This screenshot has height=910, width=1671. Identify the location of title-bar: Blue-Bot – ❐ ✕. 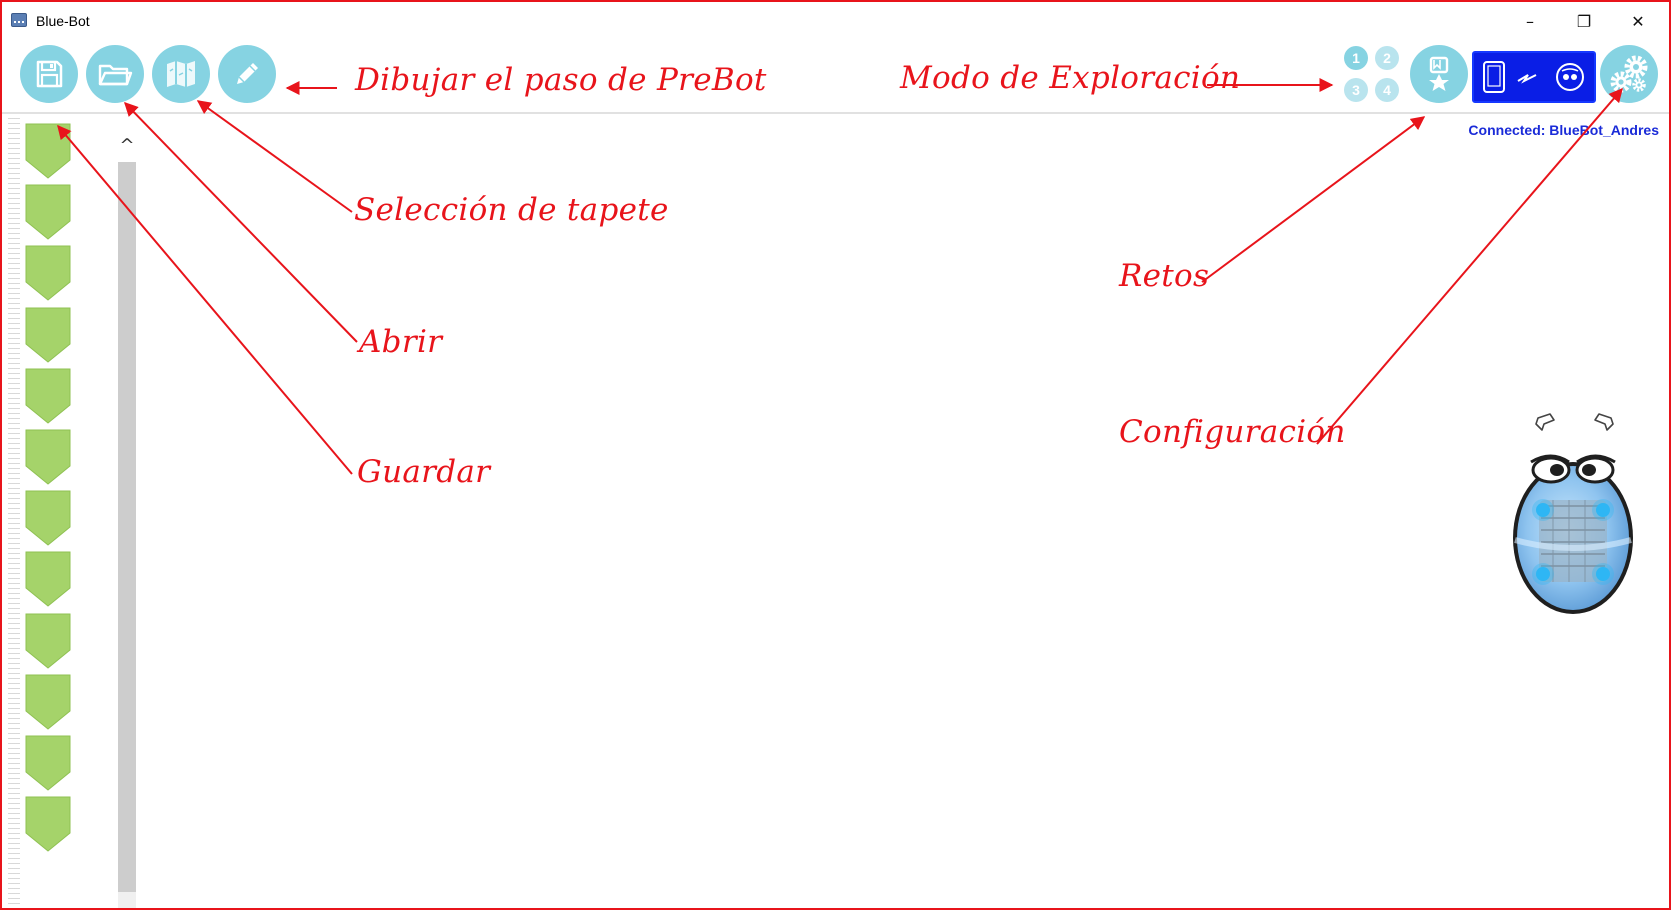
(835, 20).